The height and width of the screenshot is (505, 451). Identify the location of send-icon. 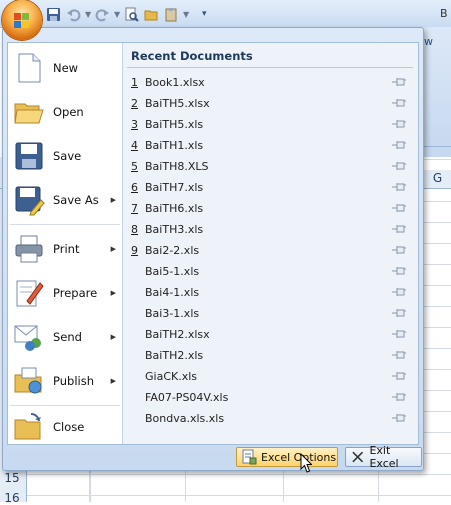
(27, 338).